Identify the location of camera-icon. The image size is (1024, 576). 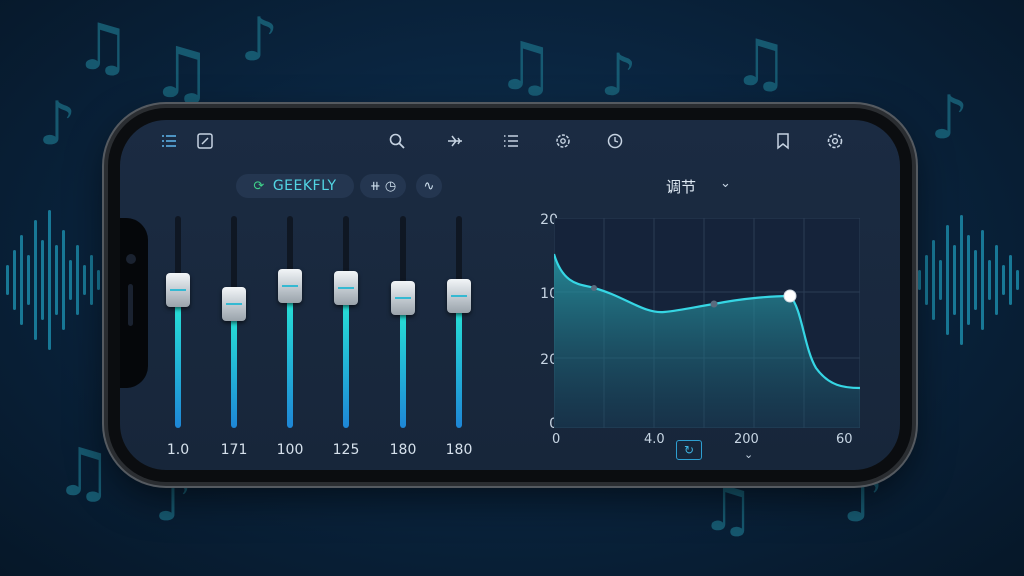
(131, 259).